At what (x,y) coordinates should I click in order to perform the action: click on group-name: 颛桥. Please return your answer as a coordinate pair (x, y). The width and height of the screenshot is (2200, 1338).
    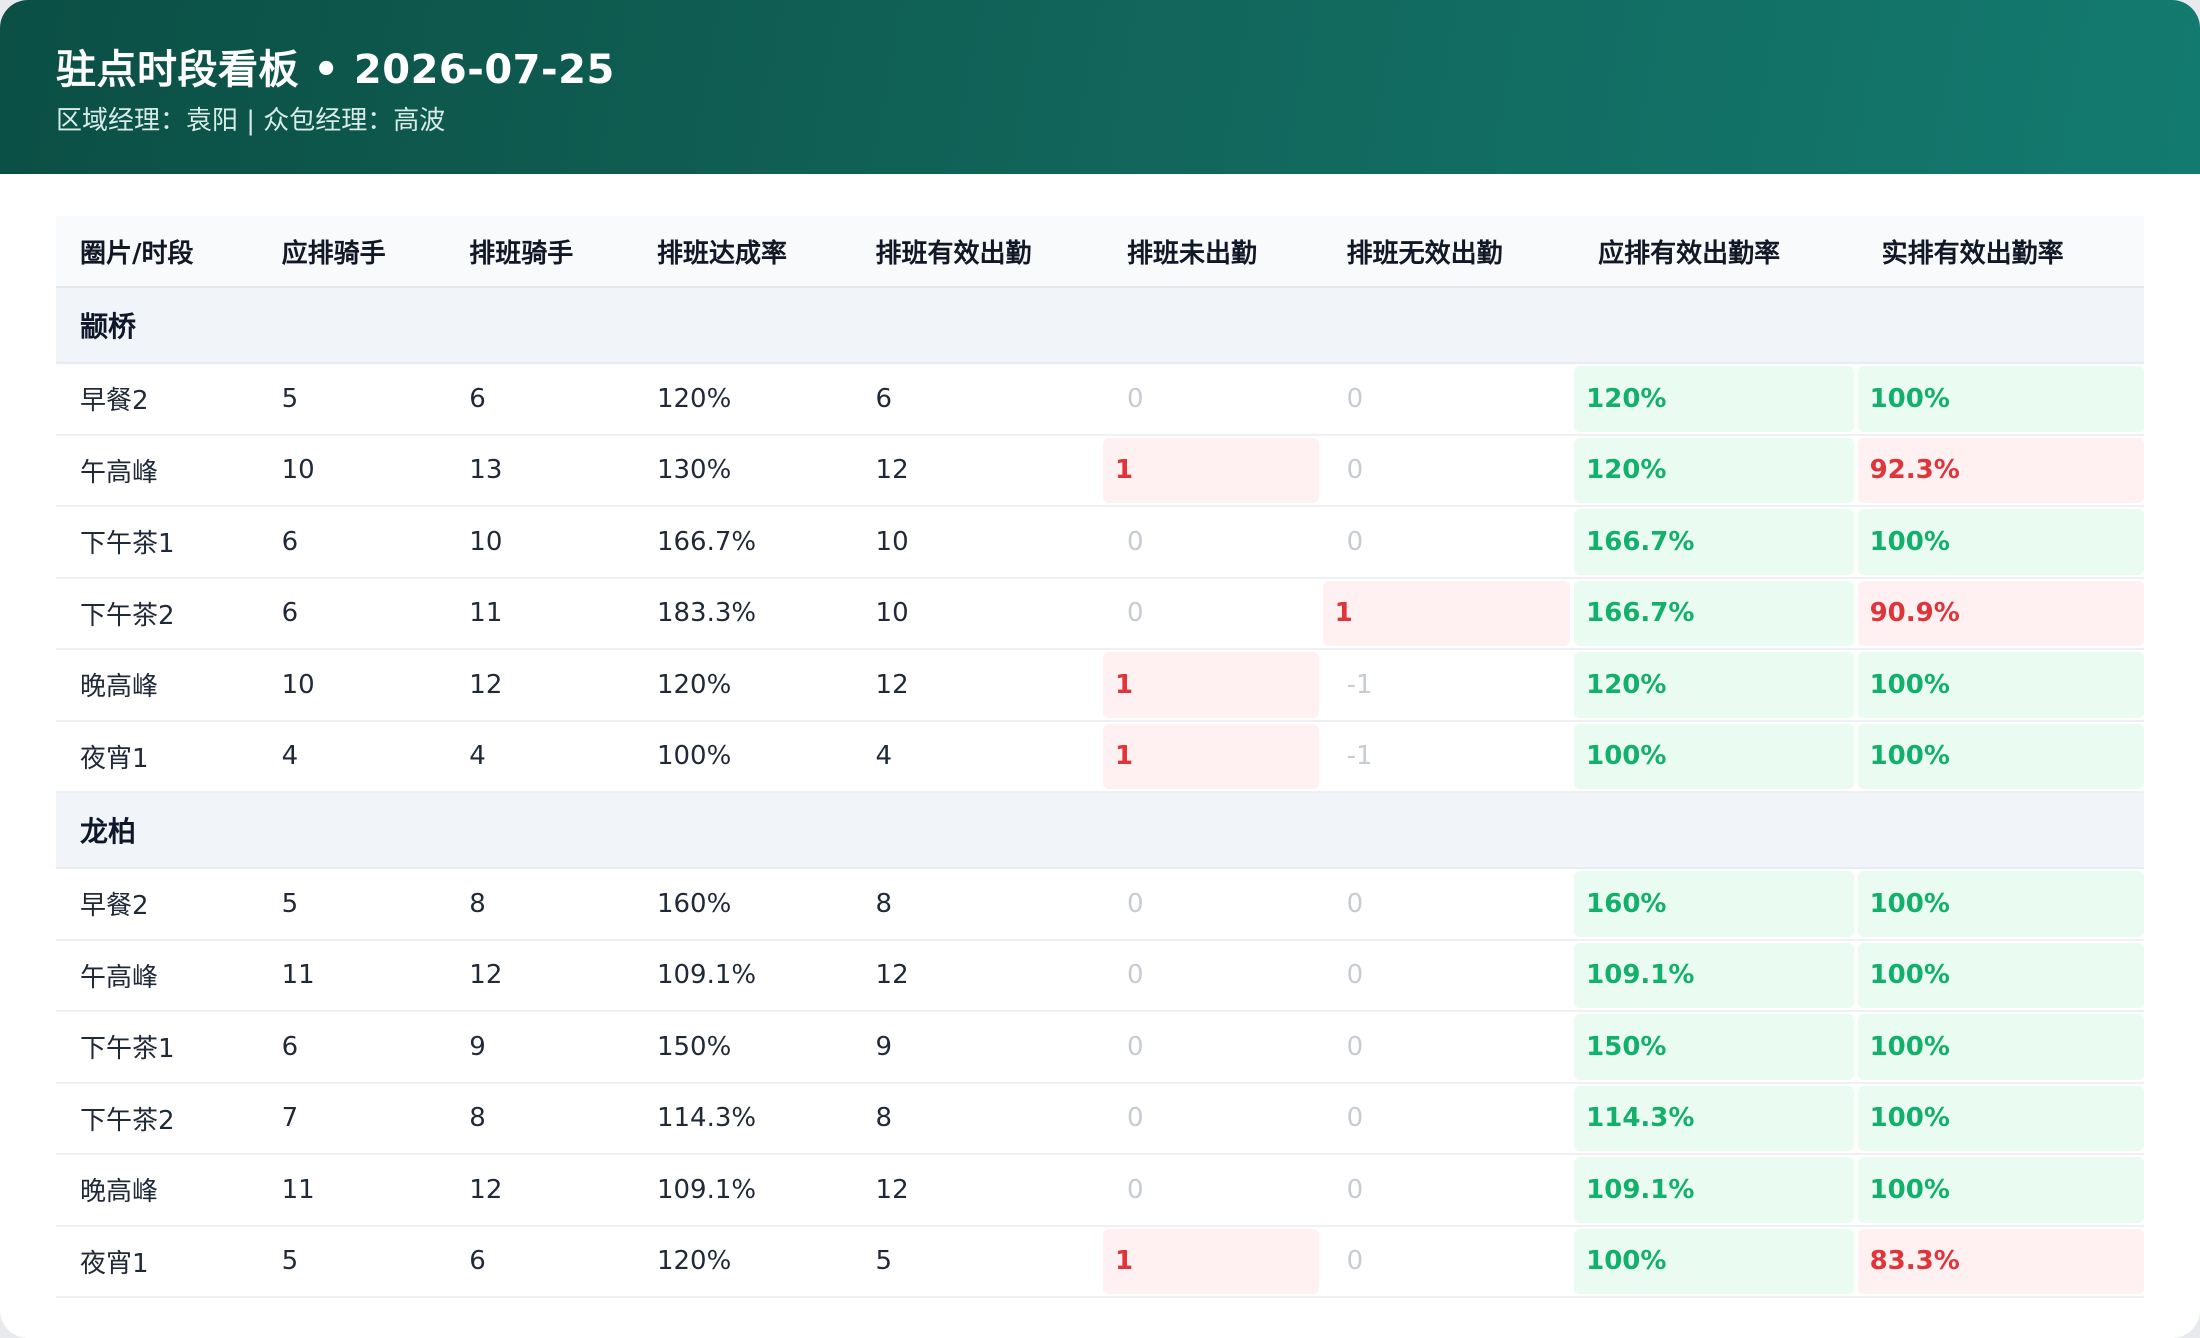
    Looking at the image, I should click on (108, 326).